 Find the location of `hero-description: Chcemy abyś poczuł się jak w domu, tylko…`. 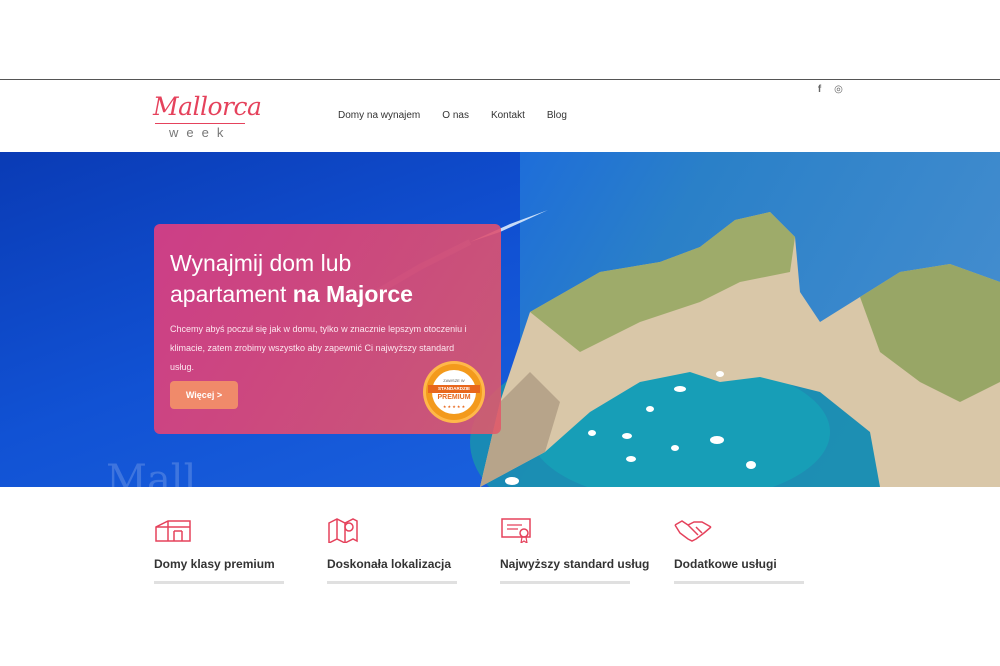

hero-description: Chcemy abyś poczuł się jak w domu, tylko… is located at coordinates (318, 348).